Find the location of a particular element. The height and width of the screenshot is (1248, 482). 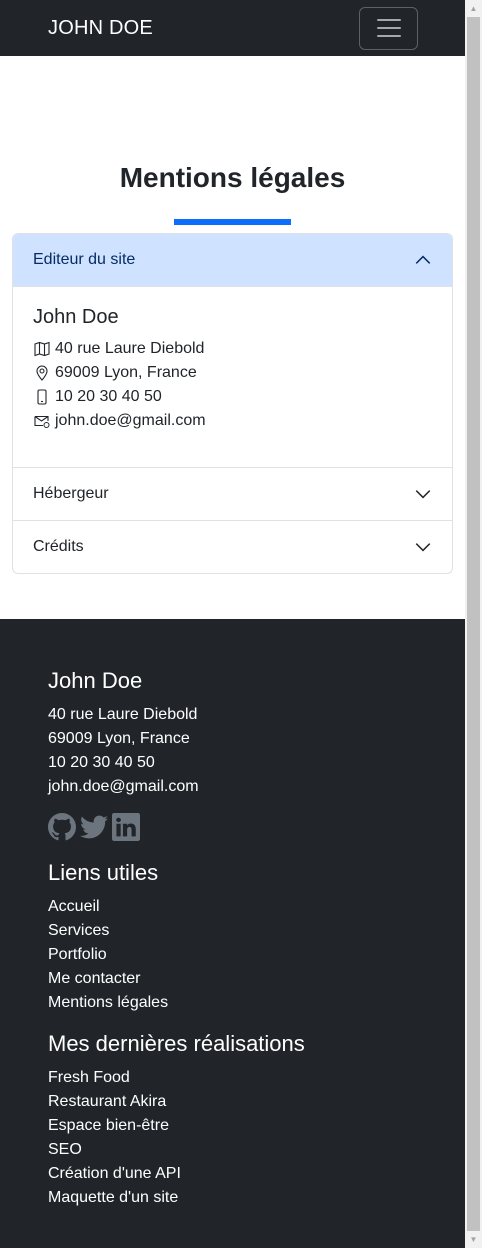

footer-work-link: Restaurant Akira is located at coordinates (256, 1102).